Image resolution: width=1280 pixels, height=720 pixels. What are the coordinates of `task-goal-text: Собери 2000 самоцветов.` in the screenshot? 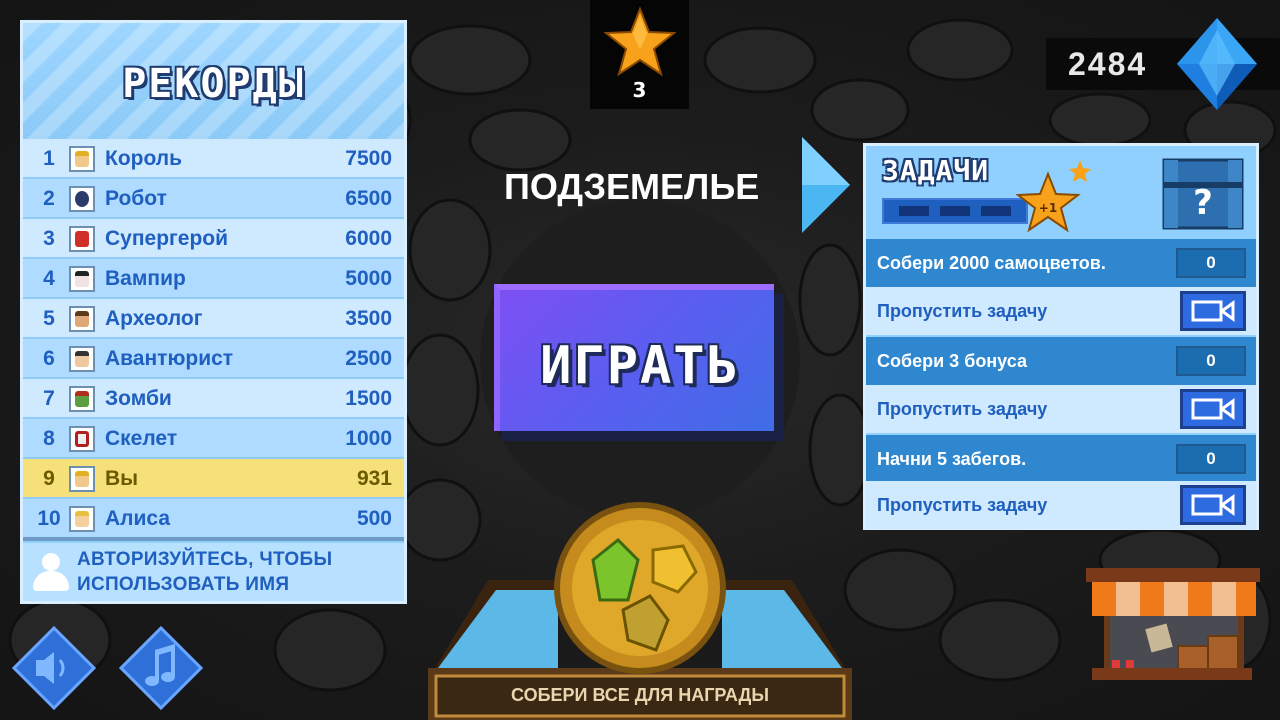 It's located at (991, 262).